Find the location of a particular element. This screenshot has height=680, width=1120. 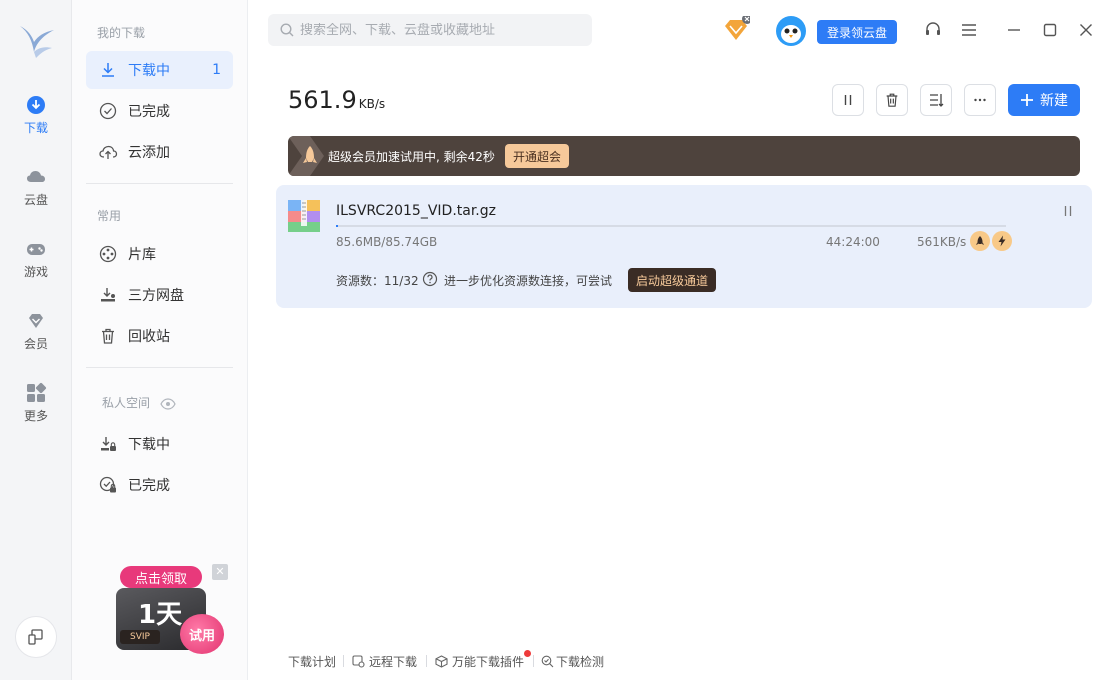

nav-item-cloud-add: 云添加 is located at coordinates (159, 152).